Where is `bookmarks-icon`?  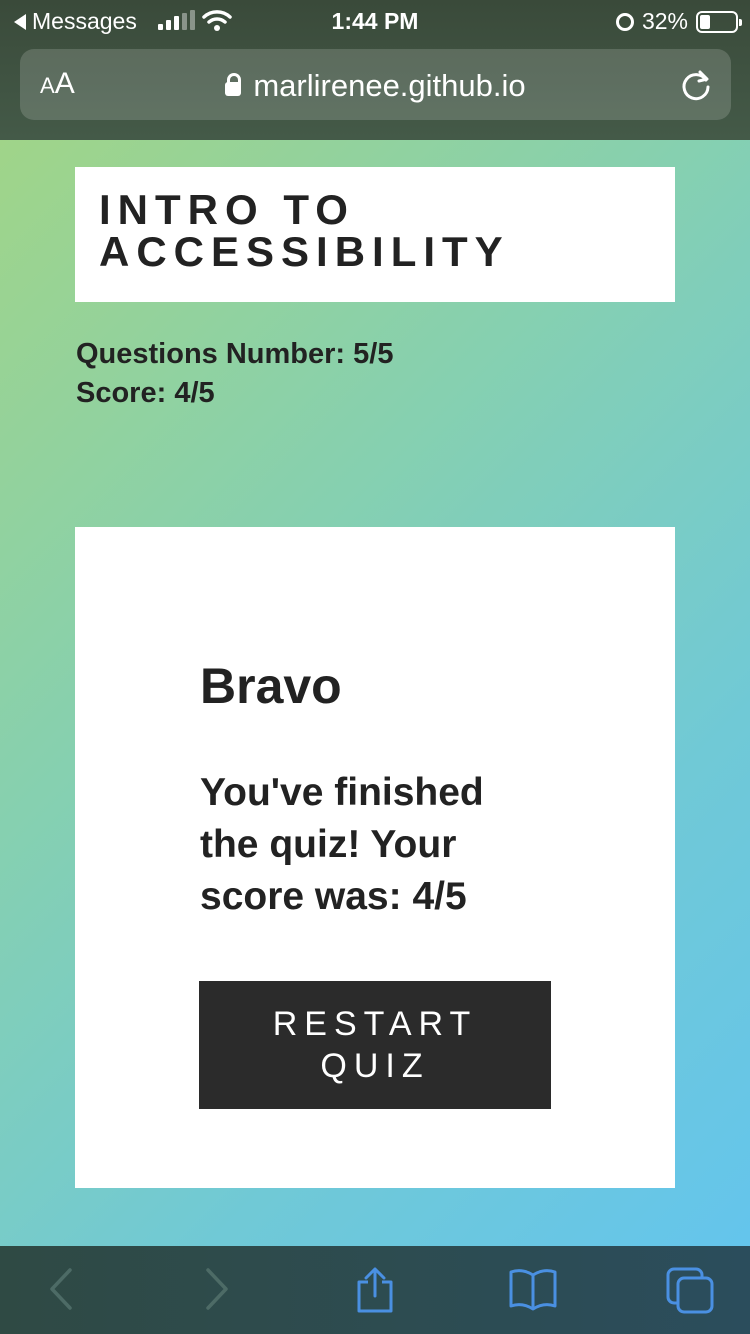
bookmarks-icon is located at coordinates (533, 1289).